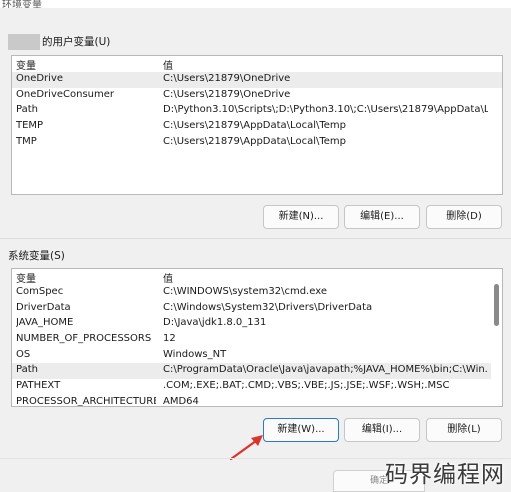  I want to click on row-variable-value: Windows_NT, so click(195, 354).